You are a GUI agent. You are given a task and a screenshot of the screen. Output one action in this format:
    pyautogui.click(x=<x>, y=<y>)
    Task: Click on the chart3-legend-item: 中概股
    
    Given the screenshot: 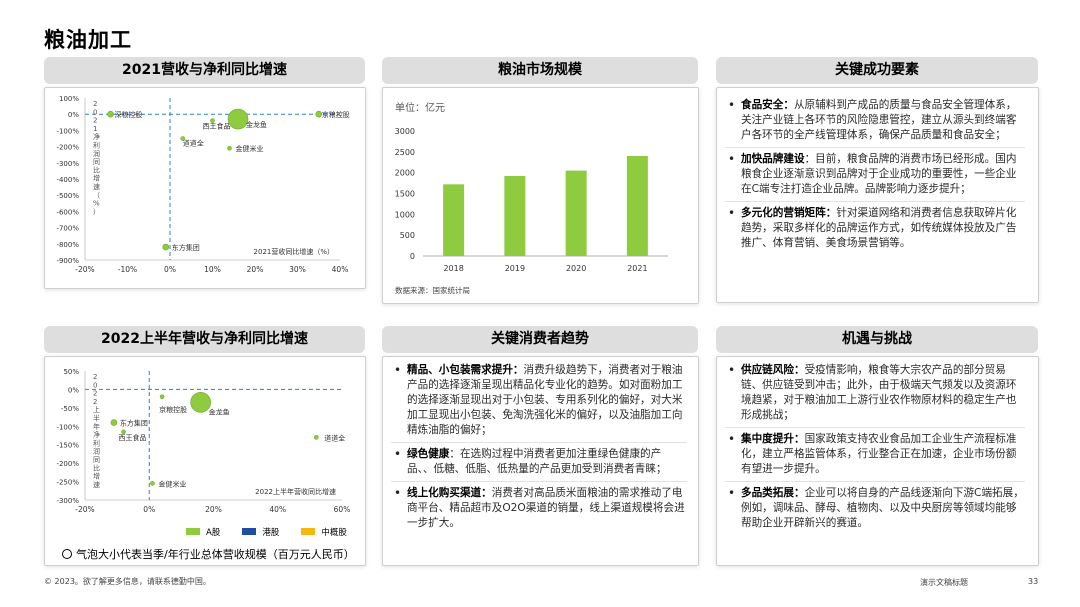 What is the action you would take?
    pyautogui.click(x=324, y=533)
    